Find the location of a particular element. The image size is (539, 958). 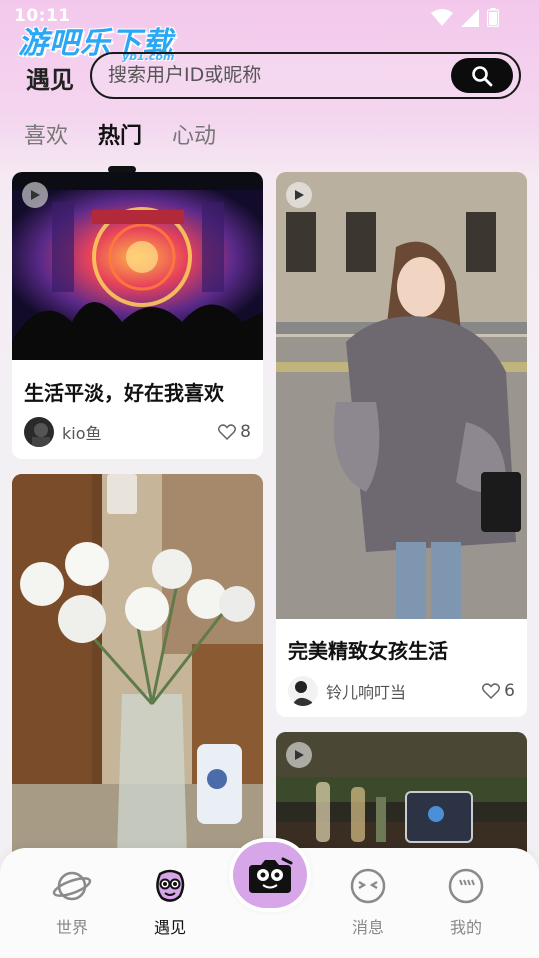

camera-button-bg is located at coordinates (270, 875).